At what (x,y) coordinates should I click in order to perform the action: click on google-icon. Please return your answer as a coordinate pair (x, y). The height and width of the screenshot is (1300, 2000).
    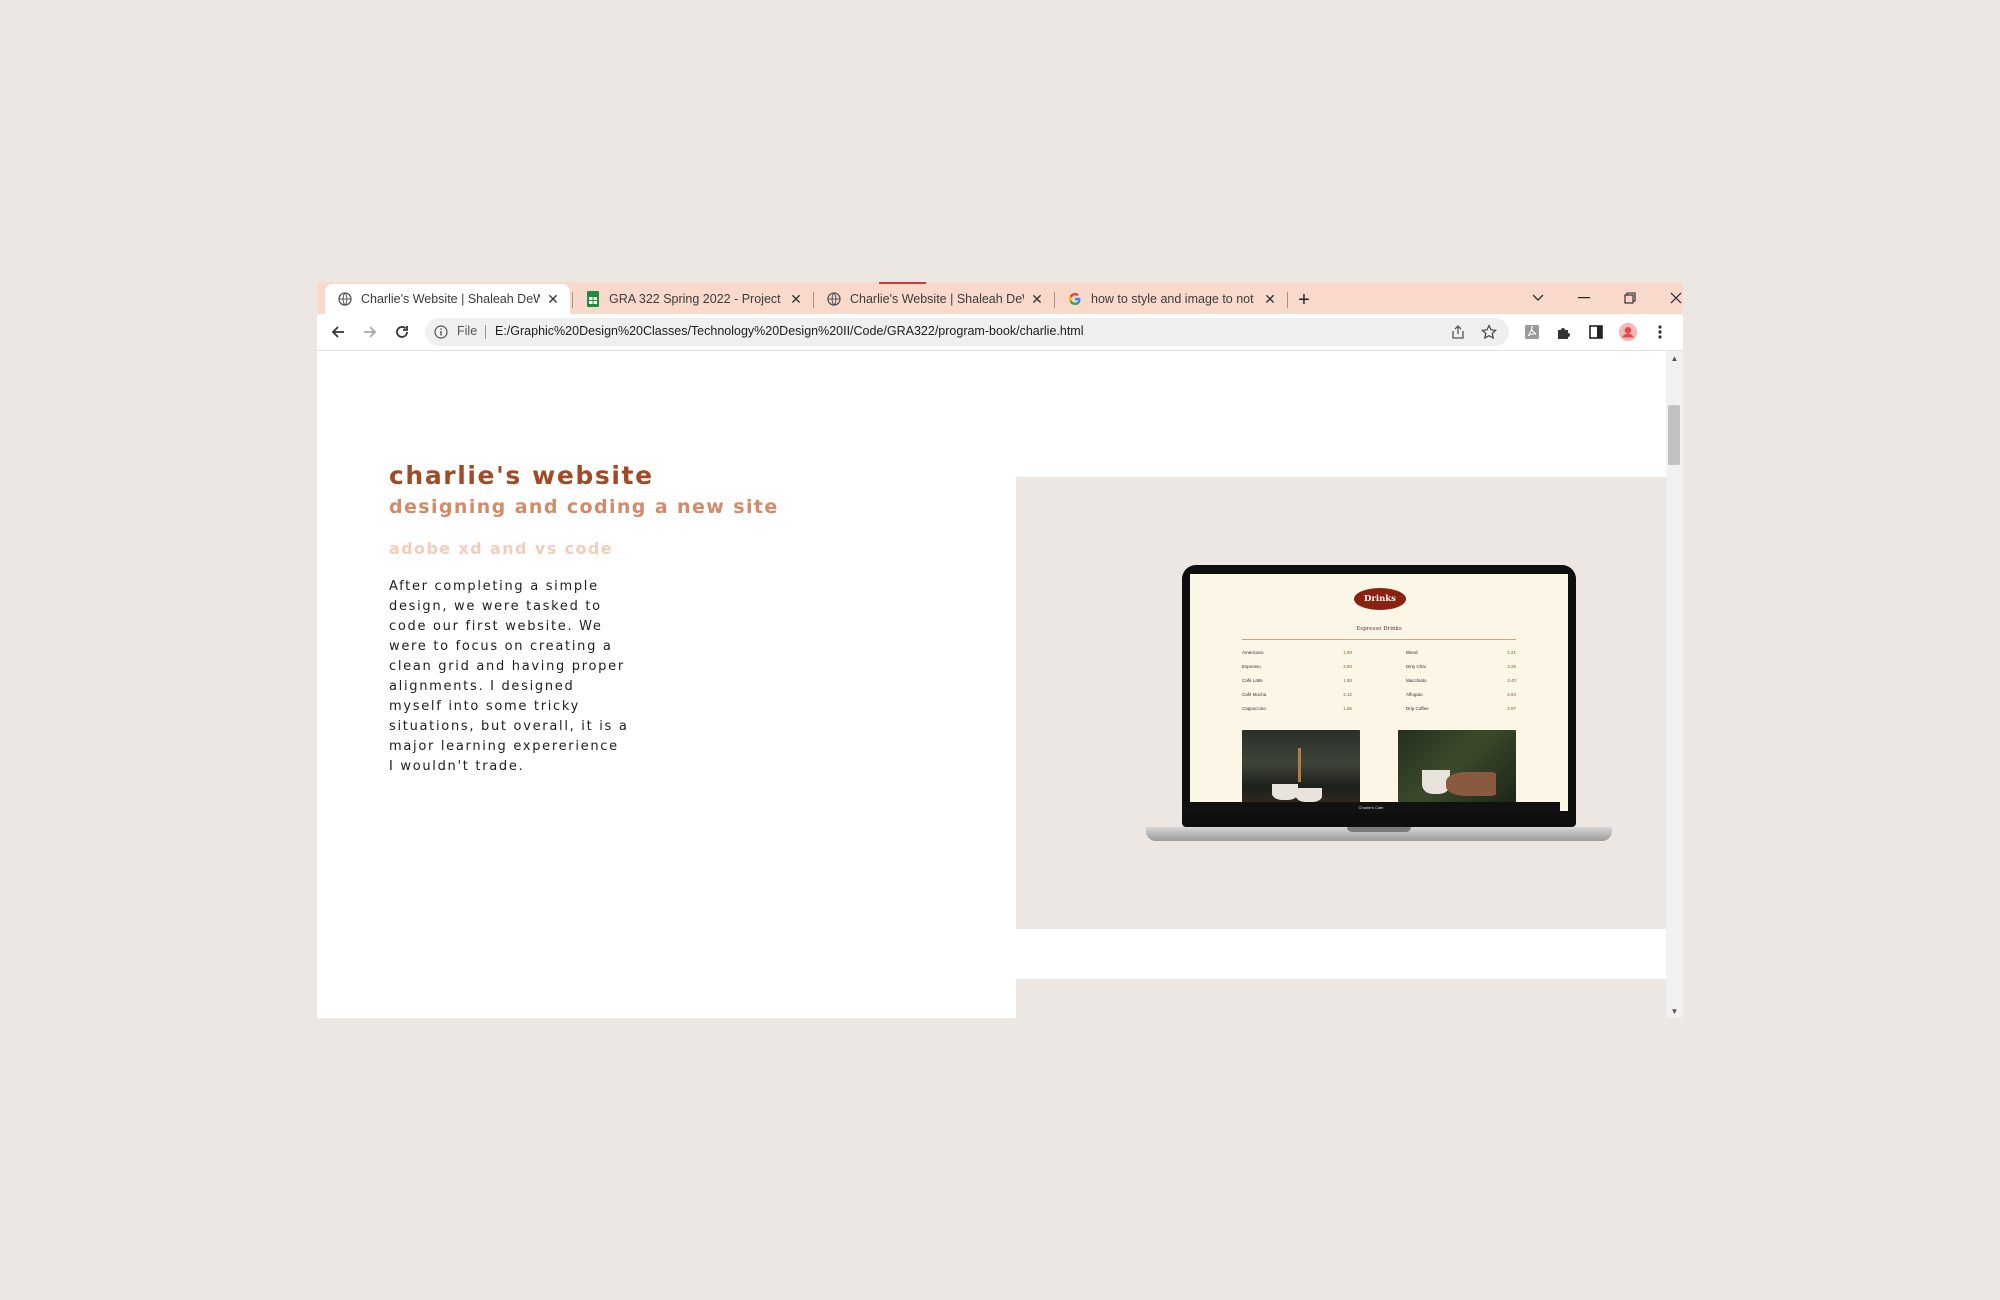
    Looking at the image, I should click on (1075, 299).